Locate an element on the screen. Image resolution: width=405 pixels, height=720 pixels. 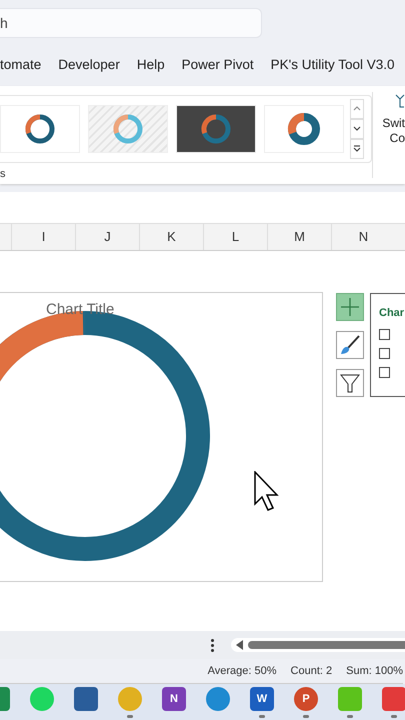
filter-icon is located at coordinates (350, 382).